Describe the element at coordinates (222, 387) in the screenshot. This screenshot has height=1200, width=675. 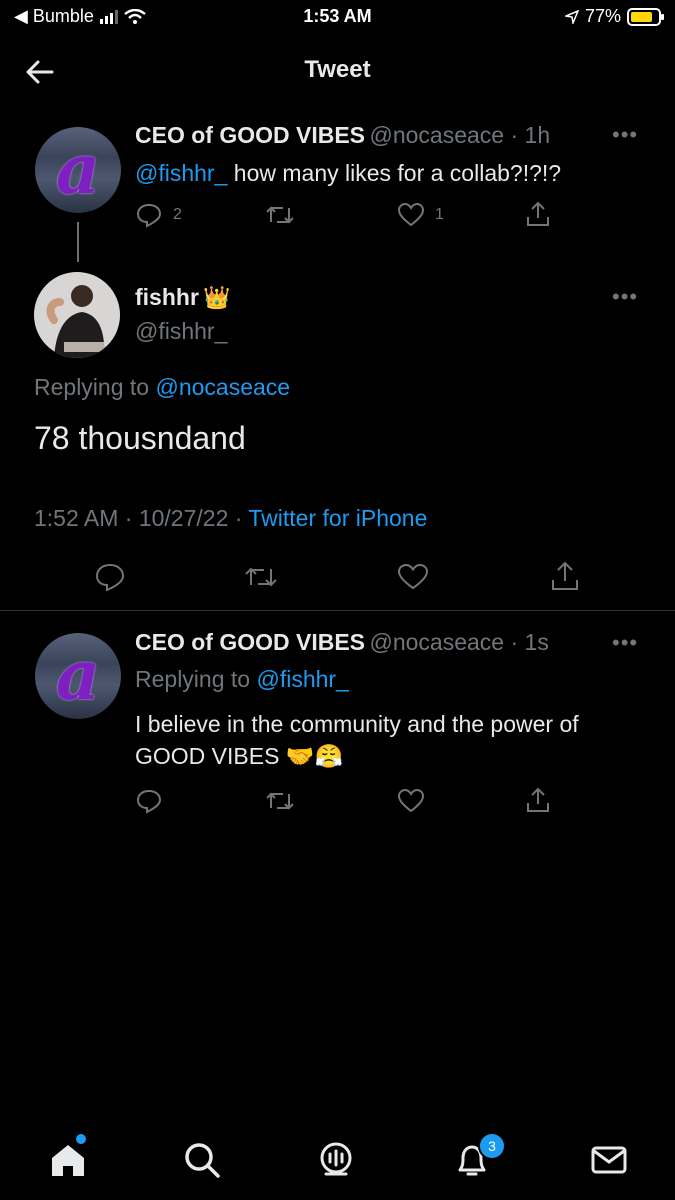
I see `replying-to-link: @nocaseace` at that location.